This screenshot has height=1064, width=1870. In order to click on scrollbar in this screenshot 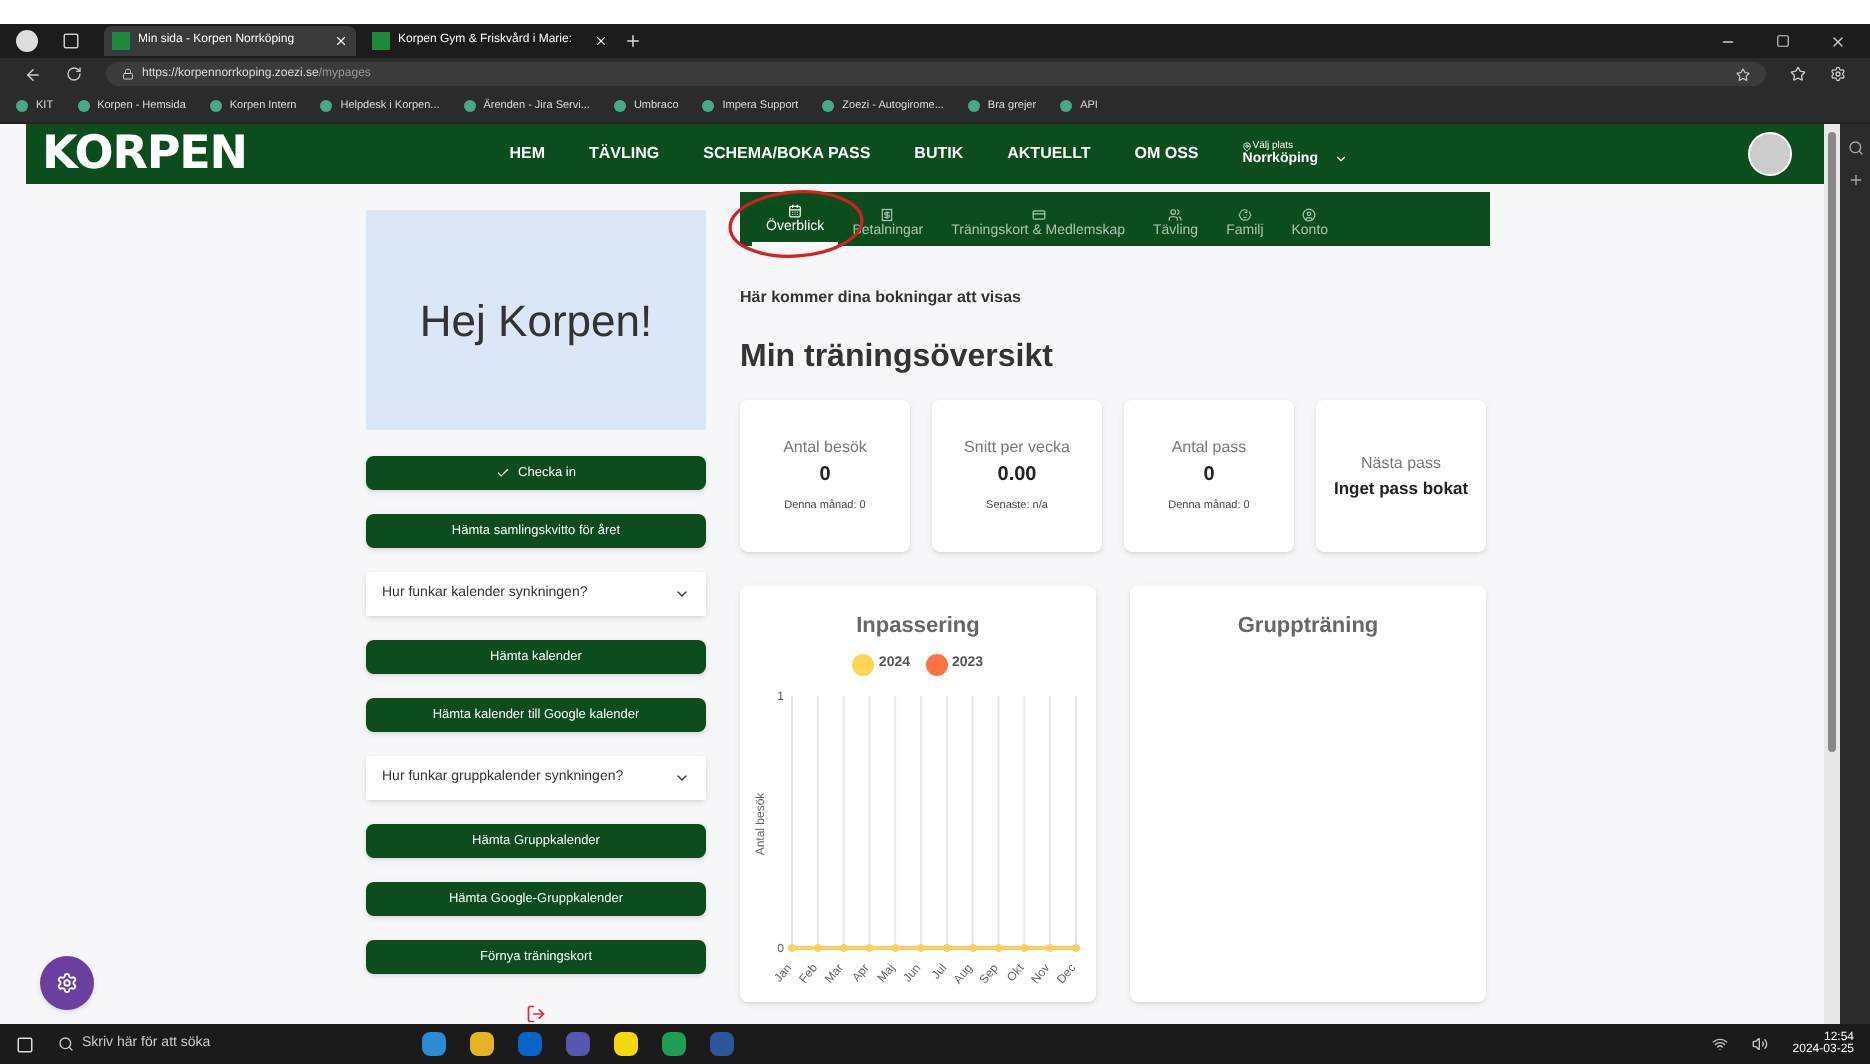, I will do `click(1832, 574)`.